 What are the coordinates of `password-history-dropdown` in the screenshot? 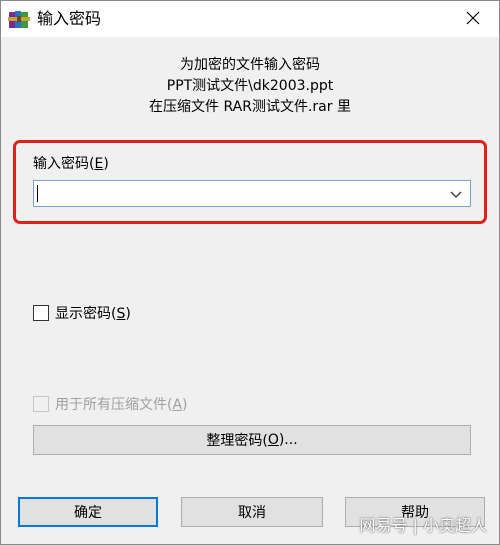 It's located at (456, 193).